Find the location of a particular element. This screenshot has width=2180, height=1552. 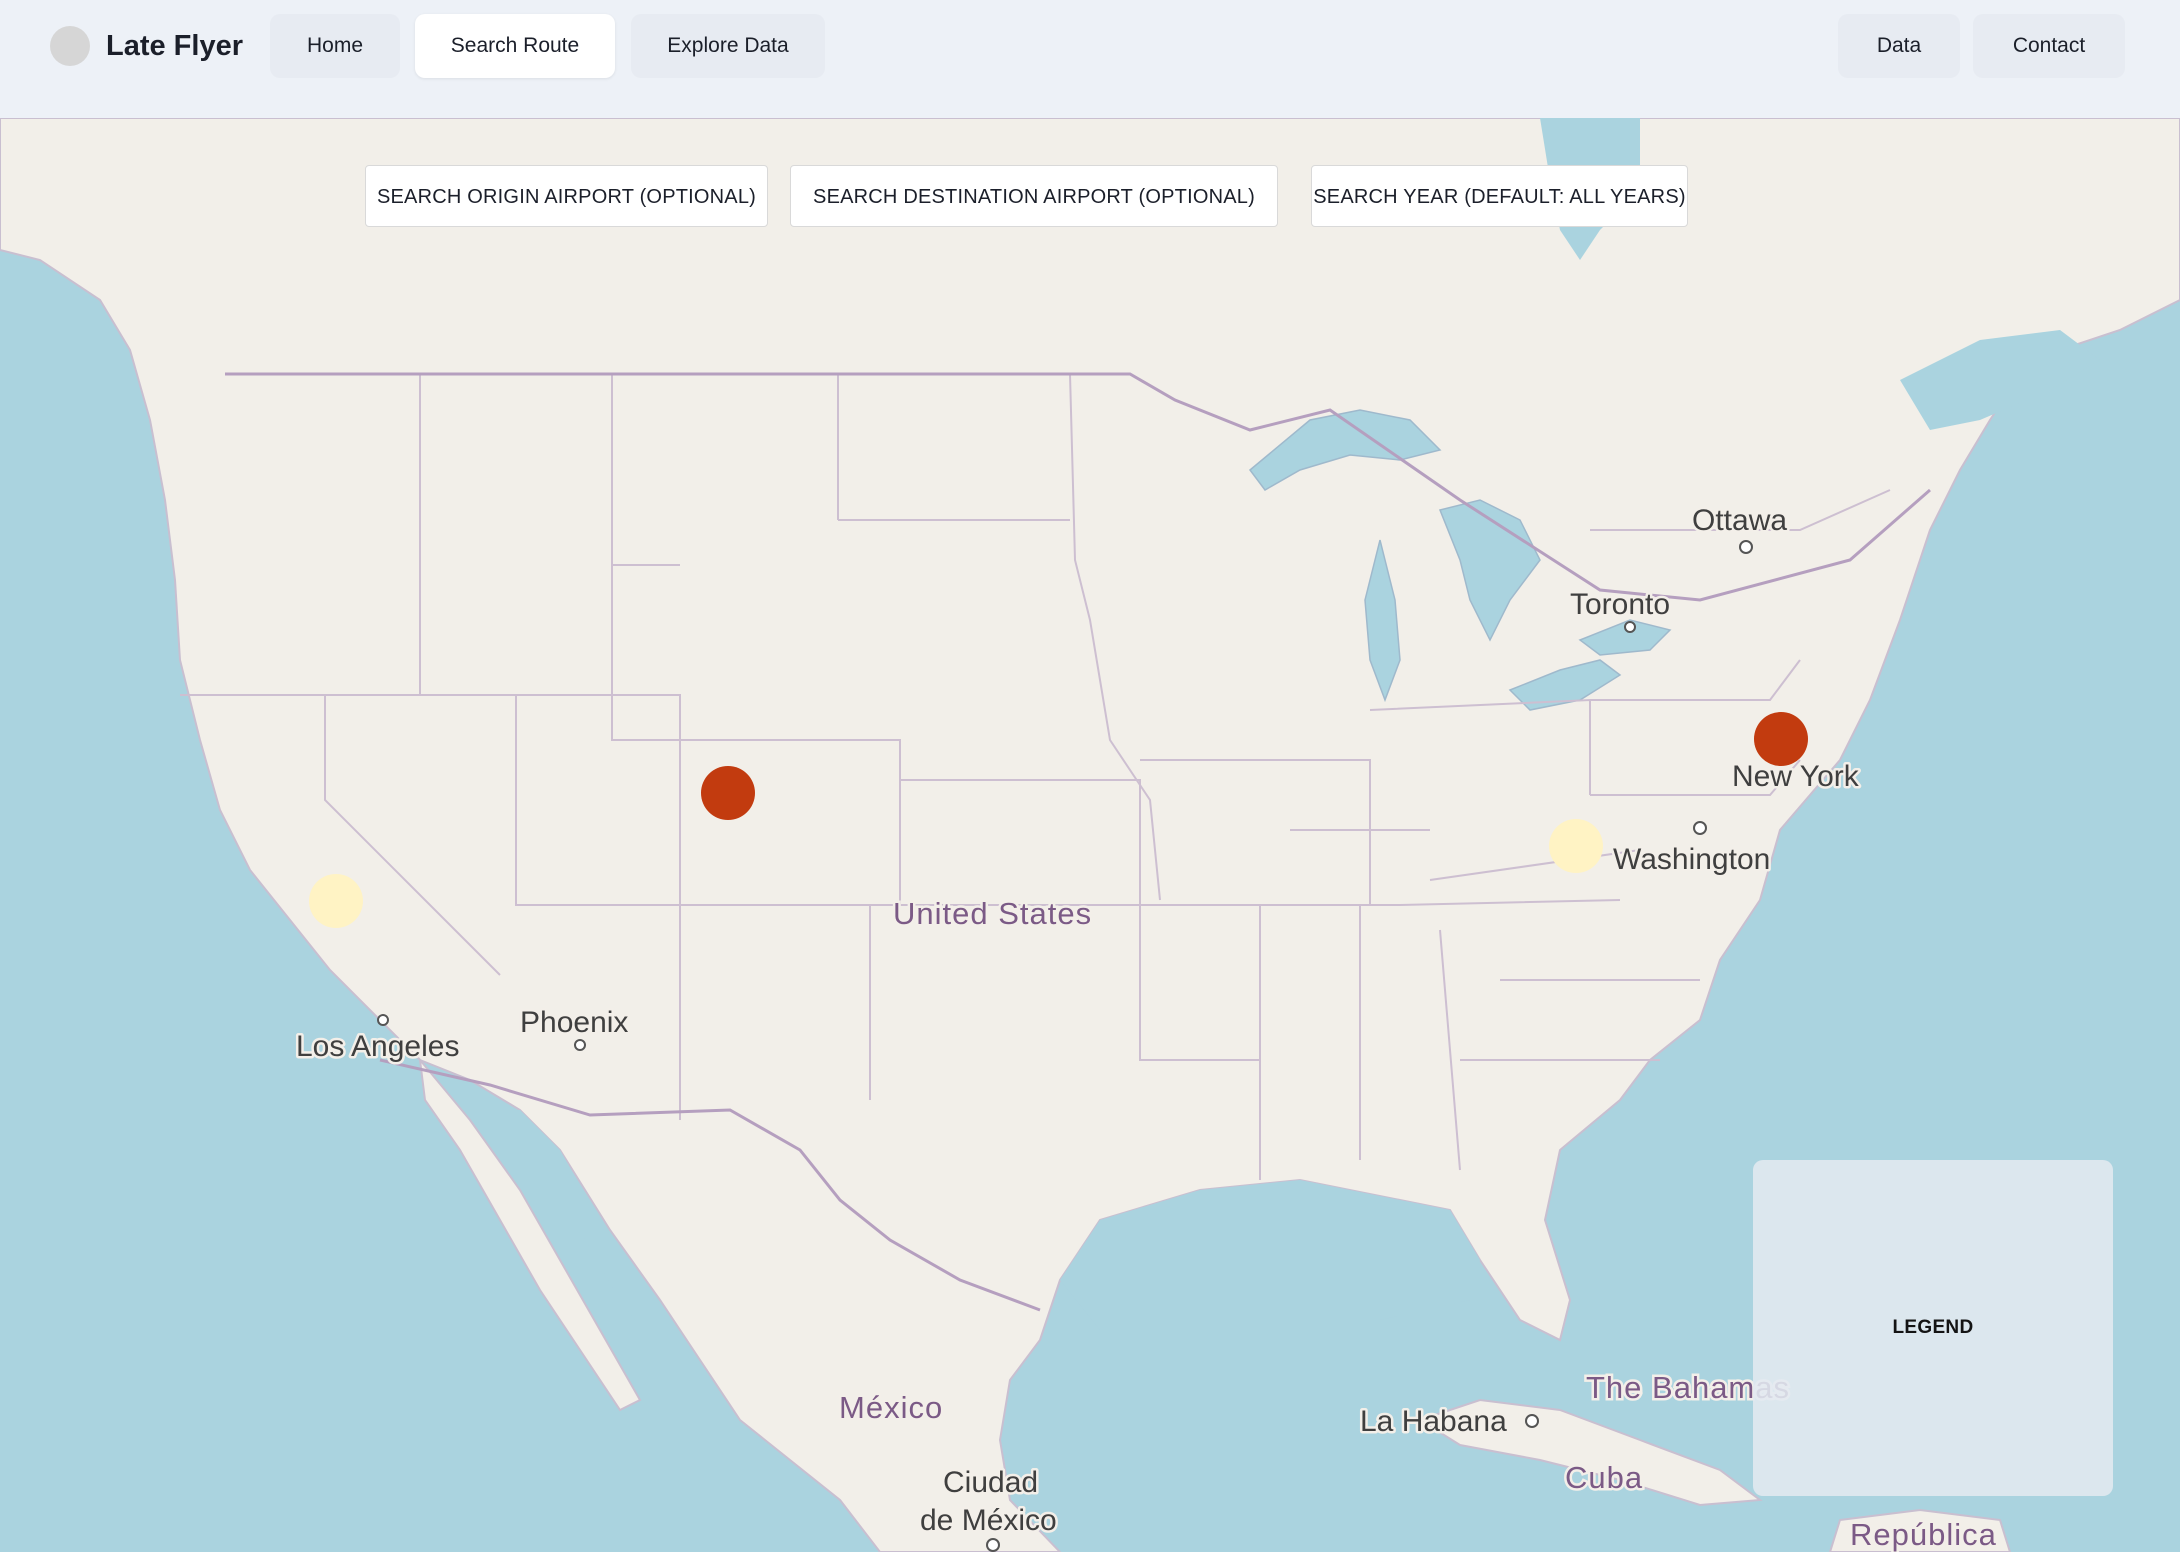

label-republica: República is located at coordinates (1923, 1534).